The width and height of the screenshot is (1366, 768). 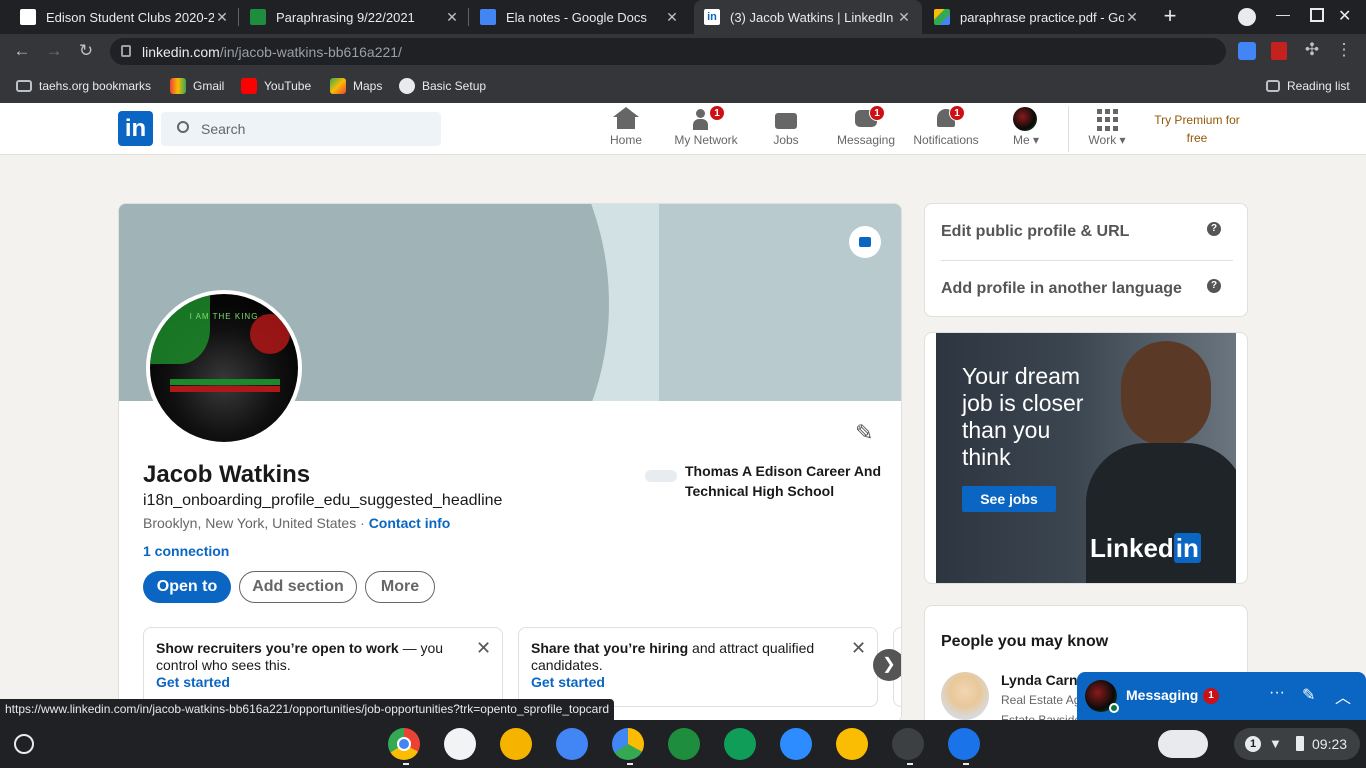 What do you see at coordinates (908, 744) in the screenshot?
I see `terminal-app-icon` at bounding box center [908, 744].